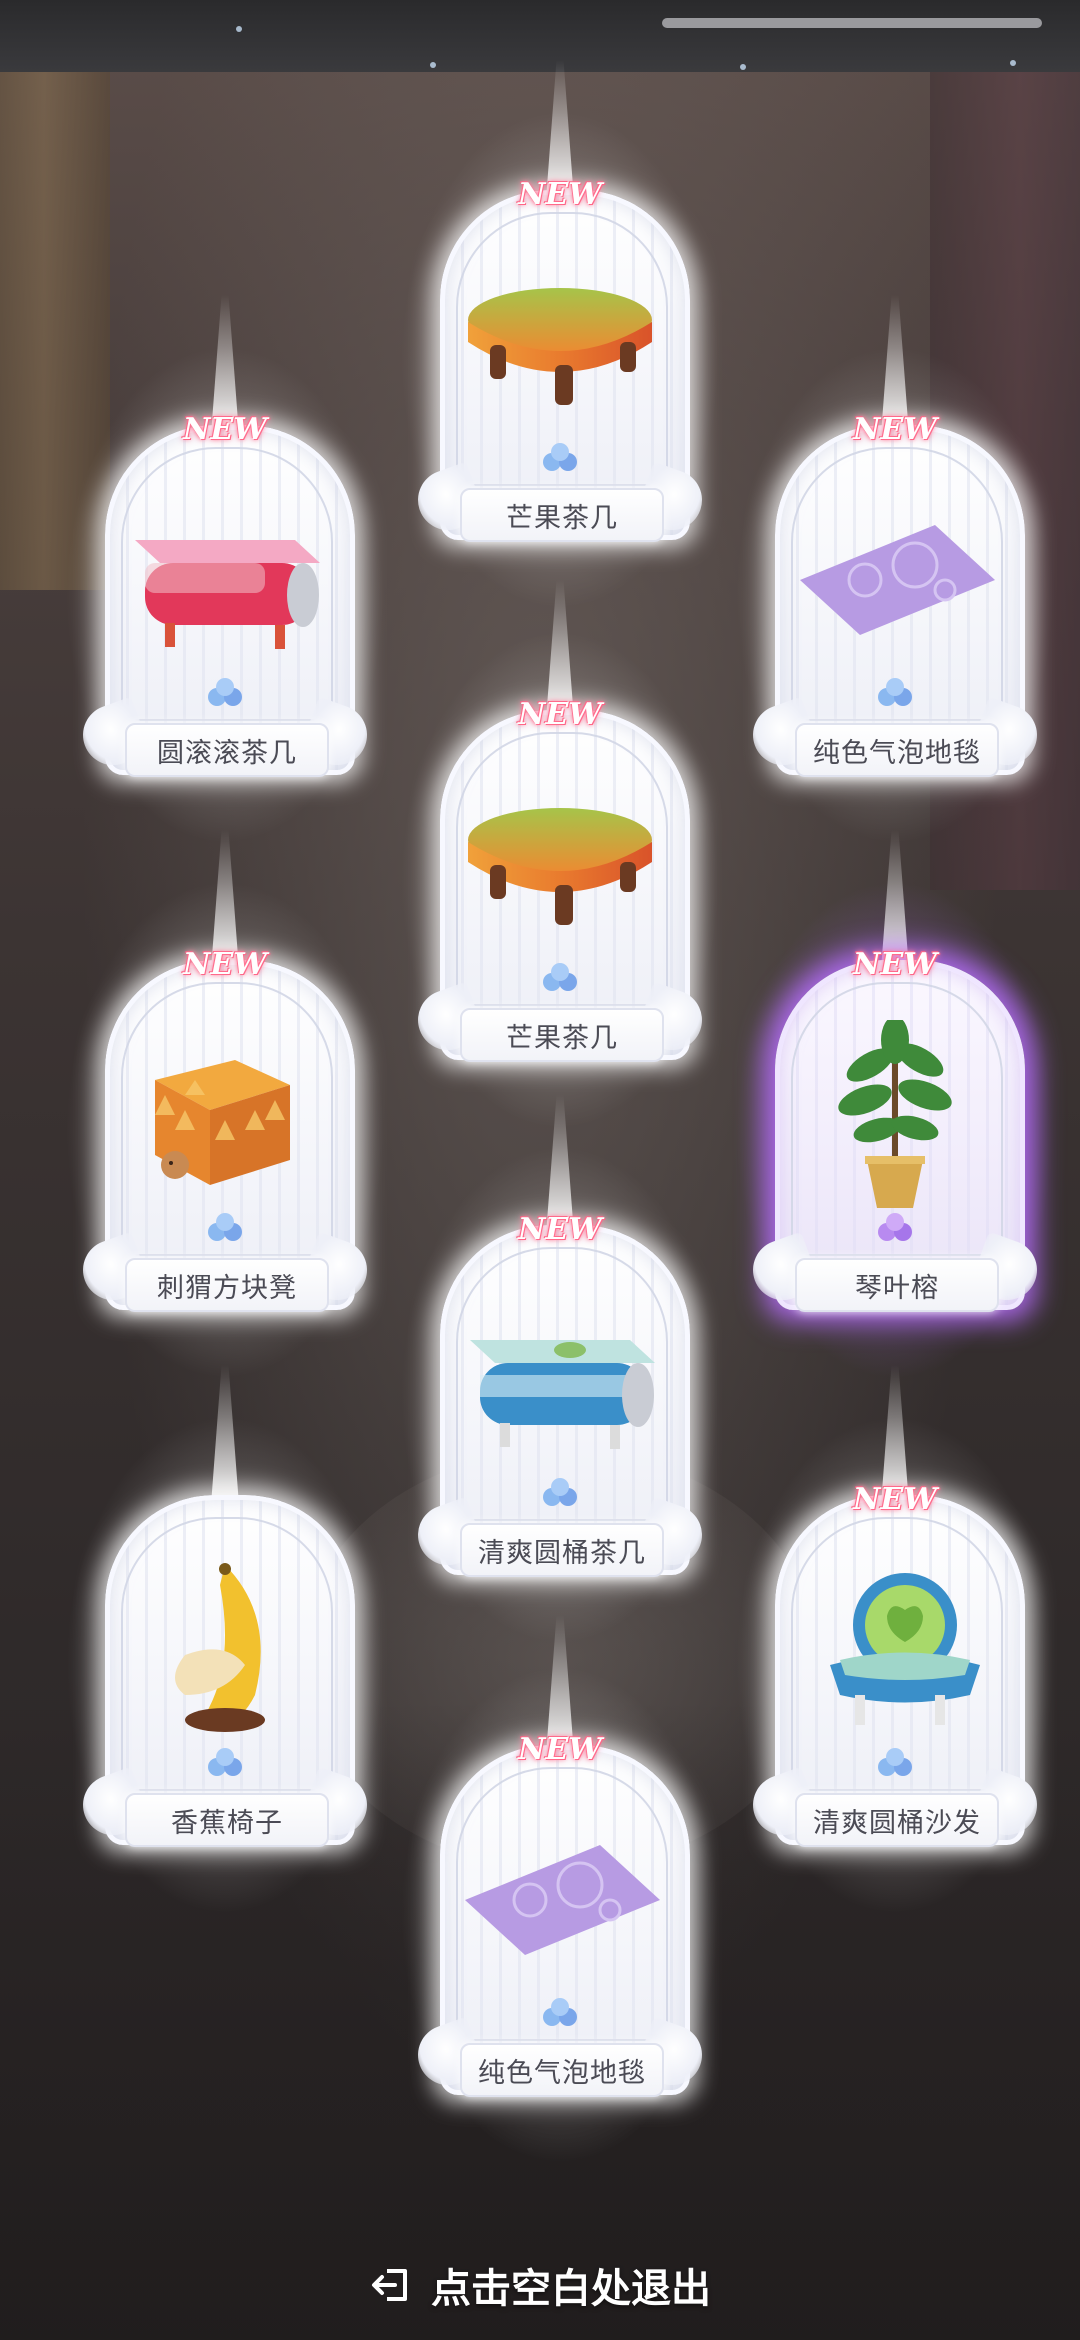 This screenshot has width=1080, height=2340. I want to click on exit-arrow-icon, so click(389, 2285).